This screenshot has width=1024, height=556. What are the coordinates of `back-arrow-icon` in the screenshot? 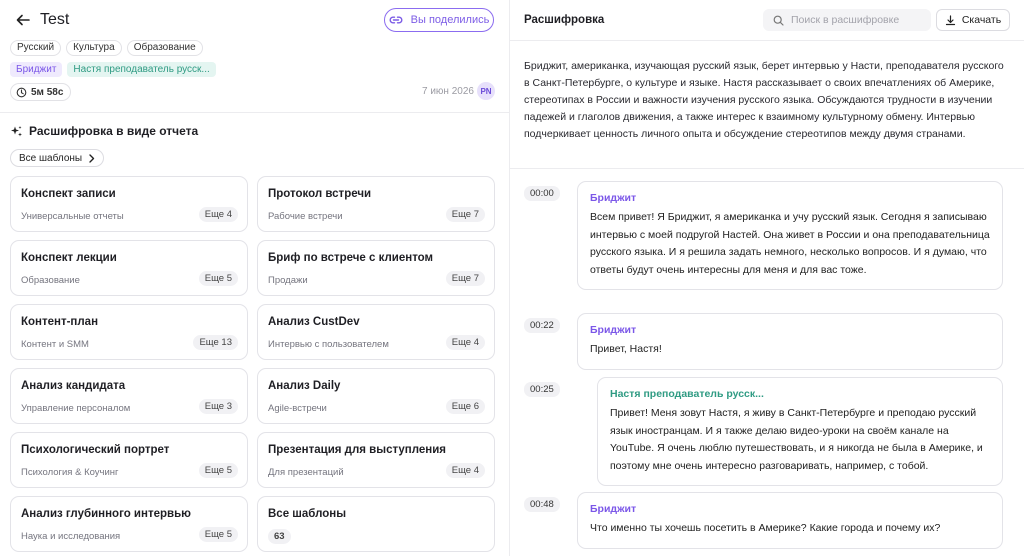 It's located at (23, 20).